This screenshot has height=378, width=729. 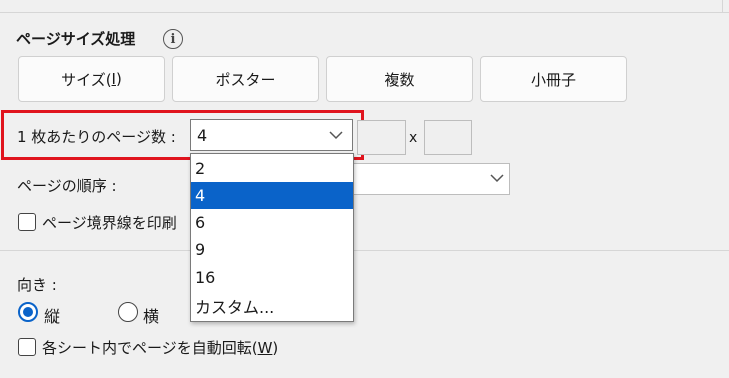 What do you see at coordinates (364, 250) in the screenshot?
I see `section-divider` at bounding box center [364, 250].